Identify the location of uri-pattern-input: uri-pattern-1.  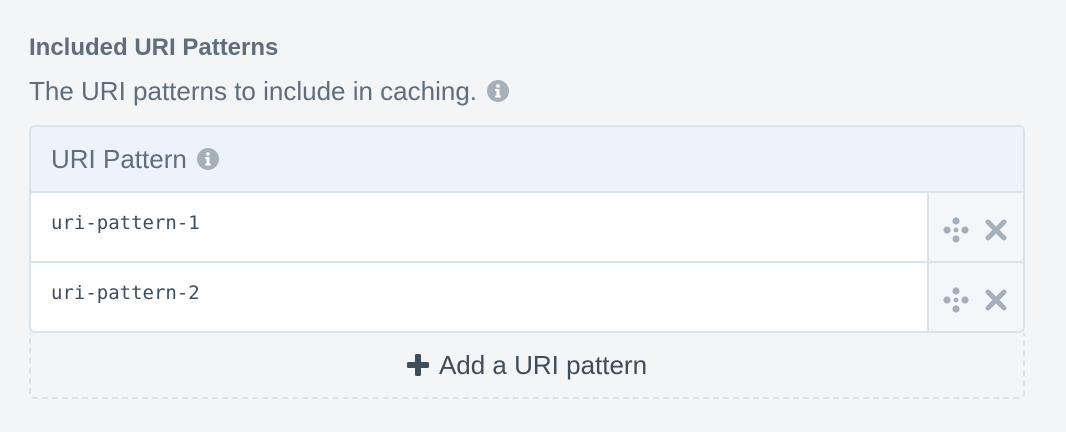
(480, 227).